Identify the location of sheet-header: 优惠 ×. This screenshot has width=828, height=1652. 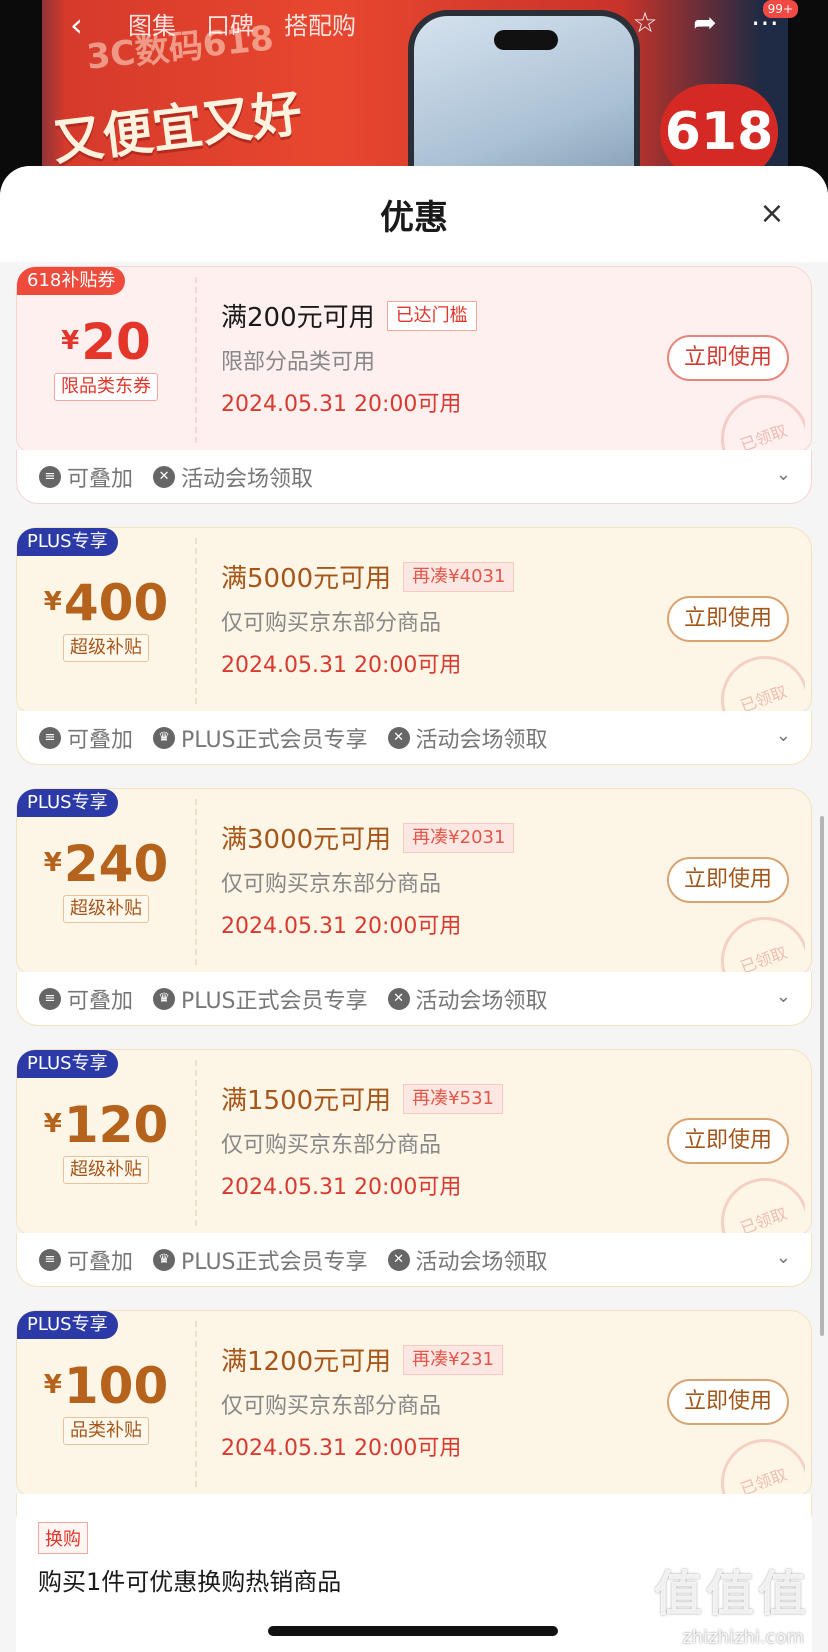
(414, 214).